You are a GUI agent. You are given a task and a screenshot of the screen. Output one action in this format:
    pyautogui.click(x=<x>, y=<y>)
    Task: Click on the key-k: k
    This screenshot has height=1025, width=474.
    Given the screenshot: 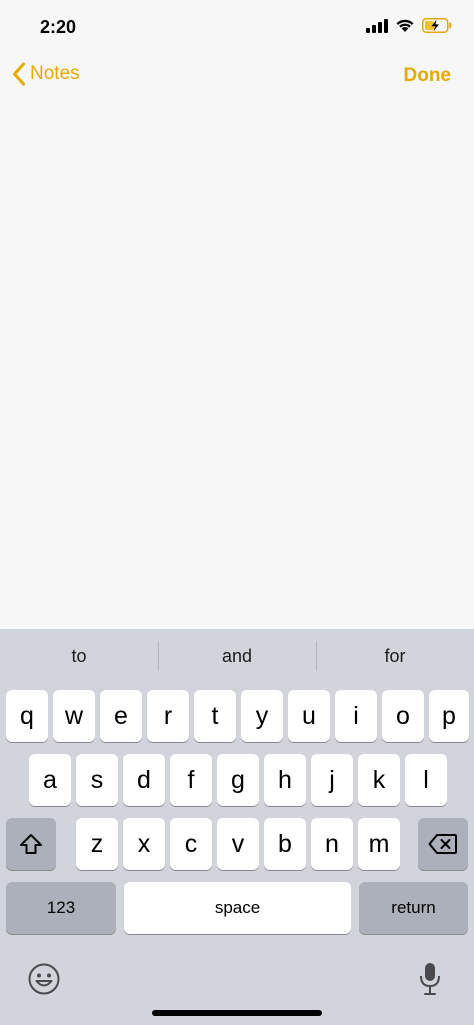 What is the action you would take?
    pyautogui.click(x=379, y=780)
    